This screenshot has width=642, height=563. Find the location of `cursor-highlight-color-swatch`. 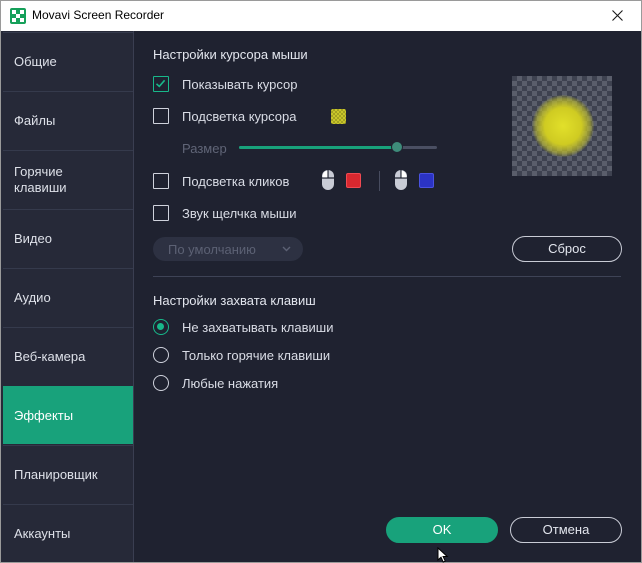

cursor-highlight-color-swatch is located at coordinates (338, 116).